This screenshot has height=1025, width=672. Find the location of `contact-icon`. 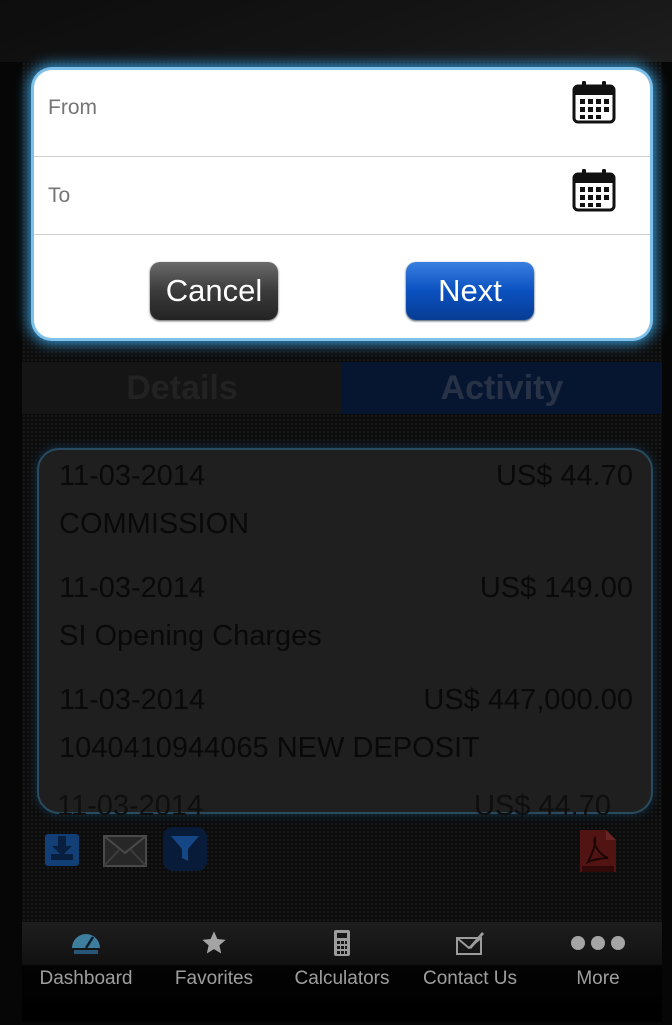

contact-icon is located at coordinates (470, 943).